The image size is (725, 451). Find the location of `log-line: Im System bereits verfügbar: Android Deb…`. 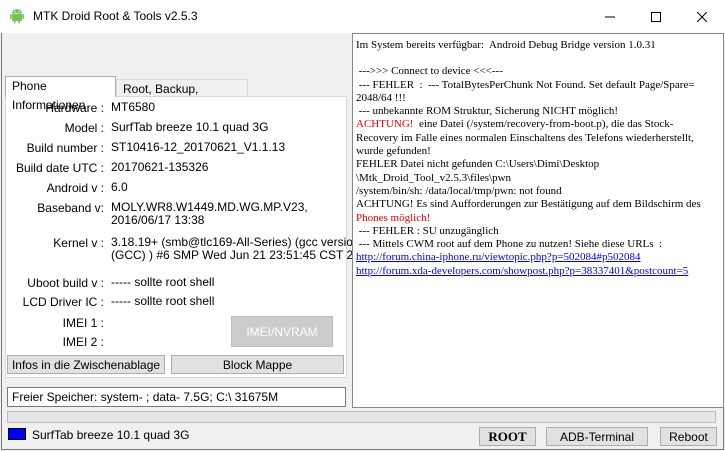

log-line: Im System bereits verfügbar: Android Deb… is located at coordinates (506, 45).